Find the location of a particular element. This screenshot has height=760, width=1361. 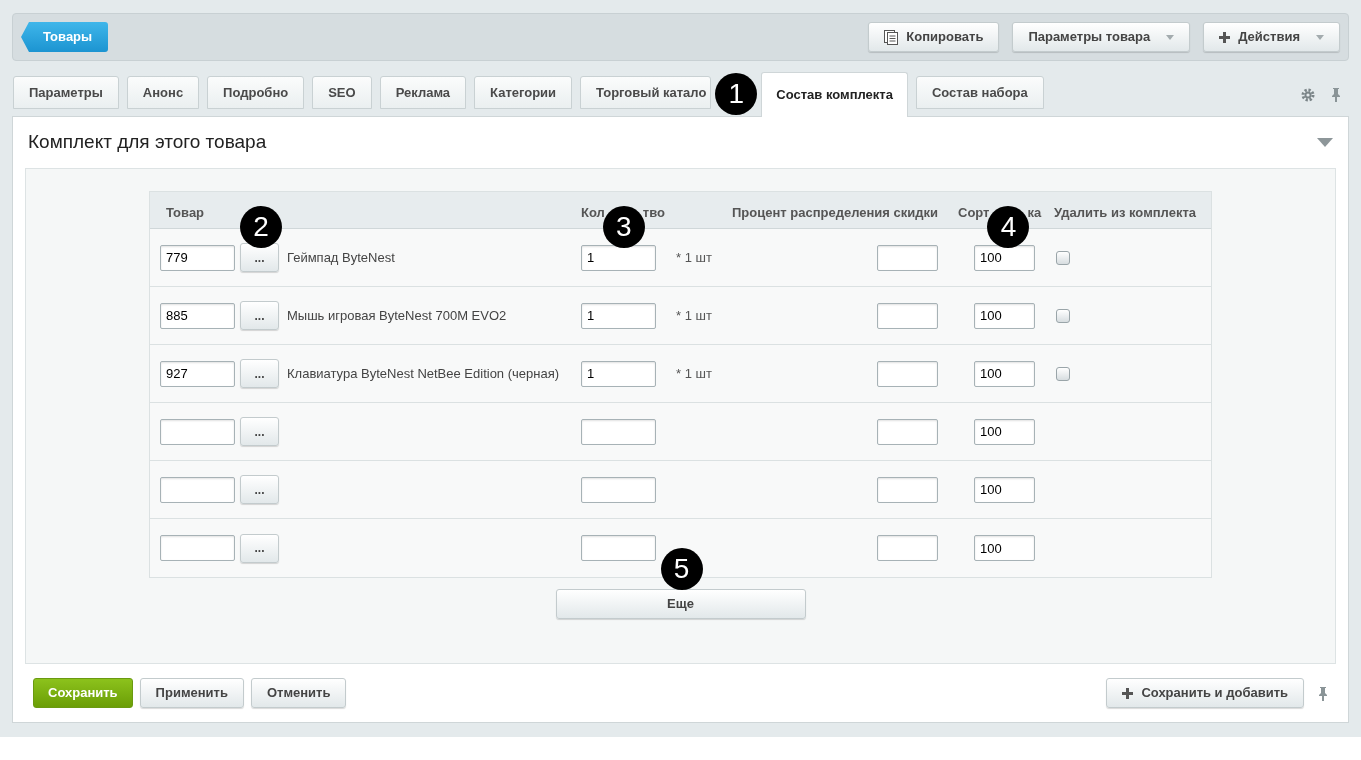

tab: Состав набора is located at coordinates (979, 92).